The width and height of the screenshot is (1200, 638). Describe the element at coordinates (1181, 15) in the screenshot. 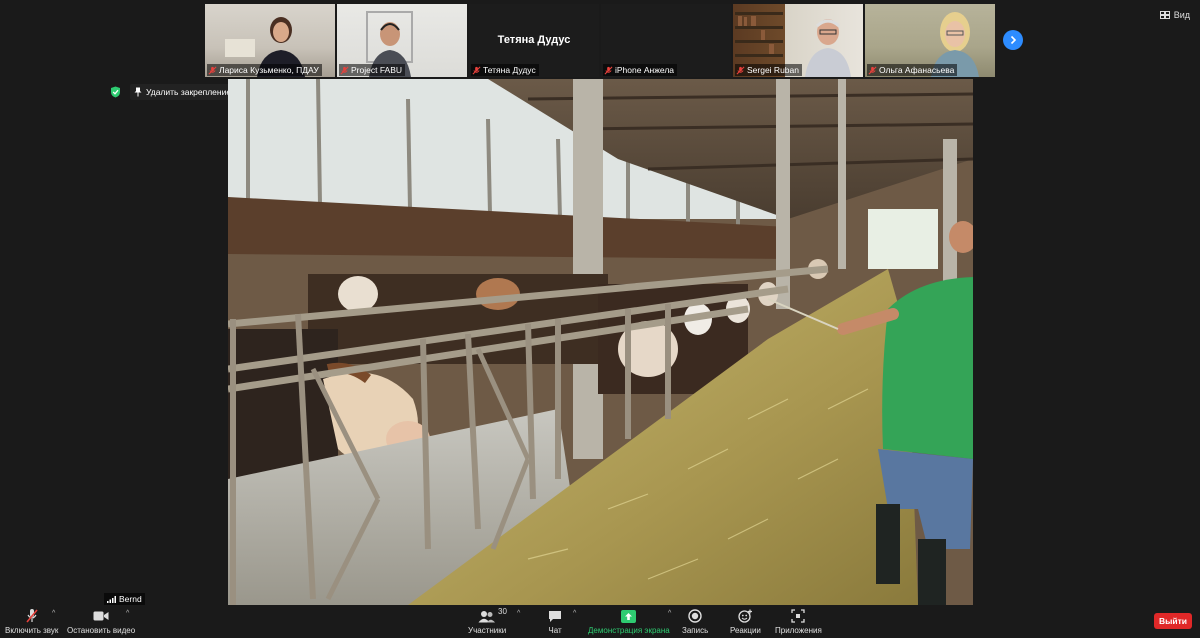

I see `view-label: Вид` at that location.